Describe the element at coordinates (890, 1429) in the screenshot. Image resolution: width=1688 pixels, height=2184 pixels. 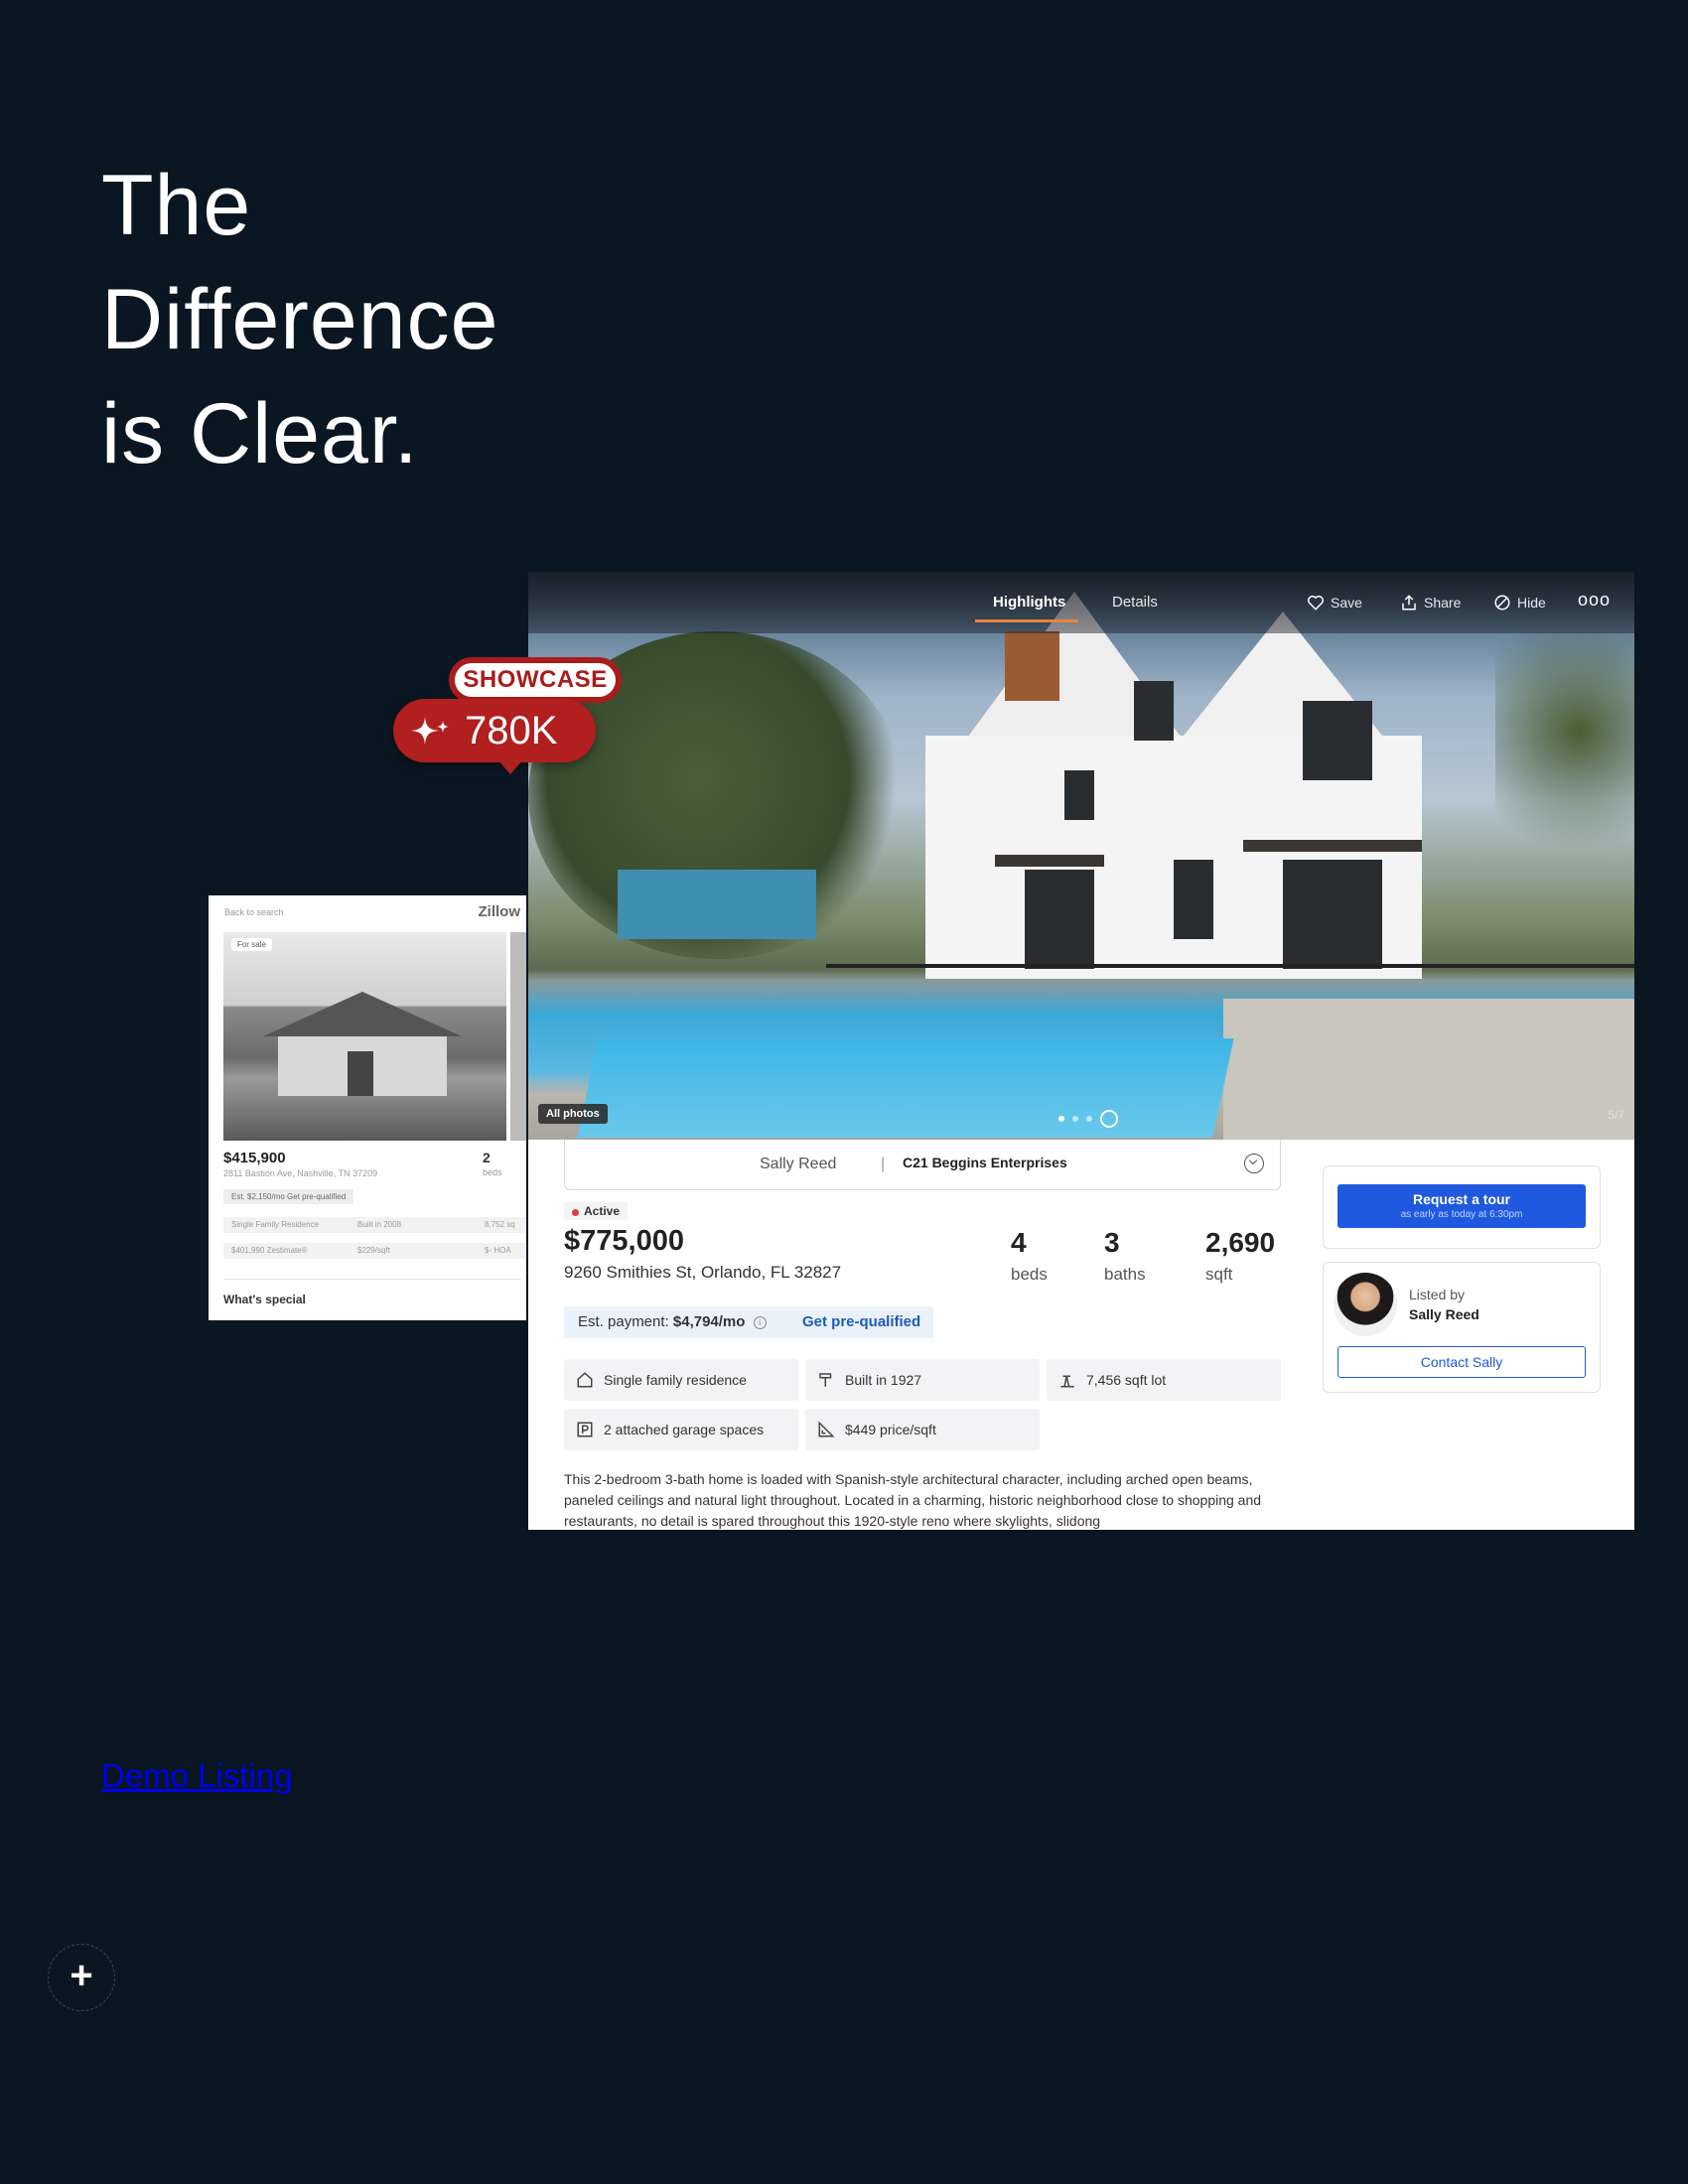
I see `fact-text: $449 price/sqft` at that location.